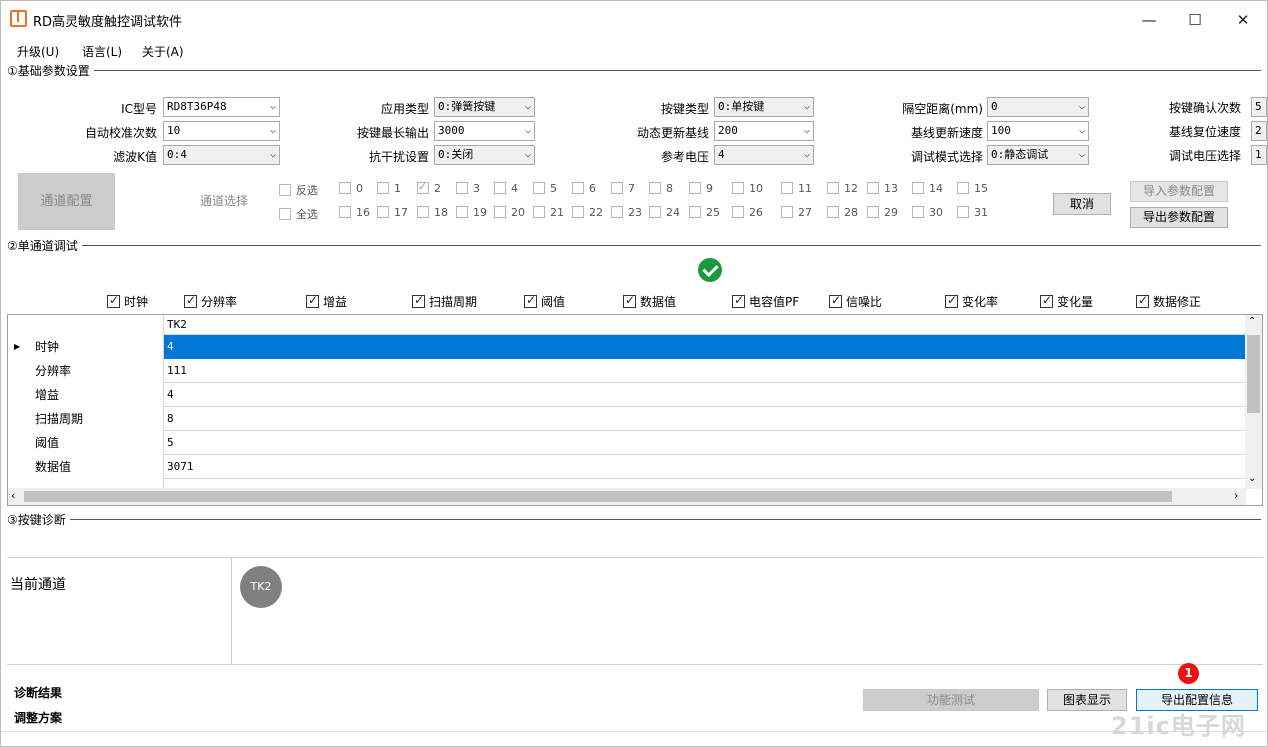 The height and width of the screenshot is (747, 1268). Describe the element at coordinates (1038, 131) in the screenshot. I see `baseline-speed-select: 100 ⌵` at that location.